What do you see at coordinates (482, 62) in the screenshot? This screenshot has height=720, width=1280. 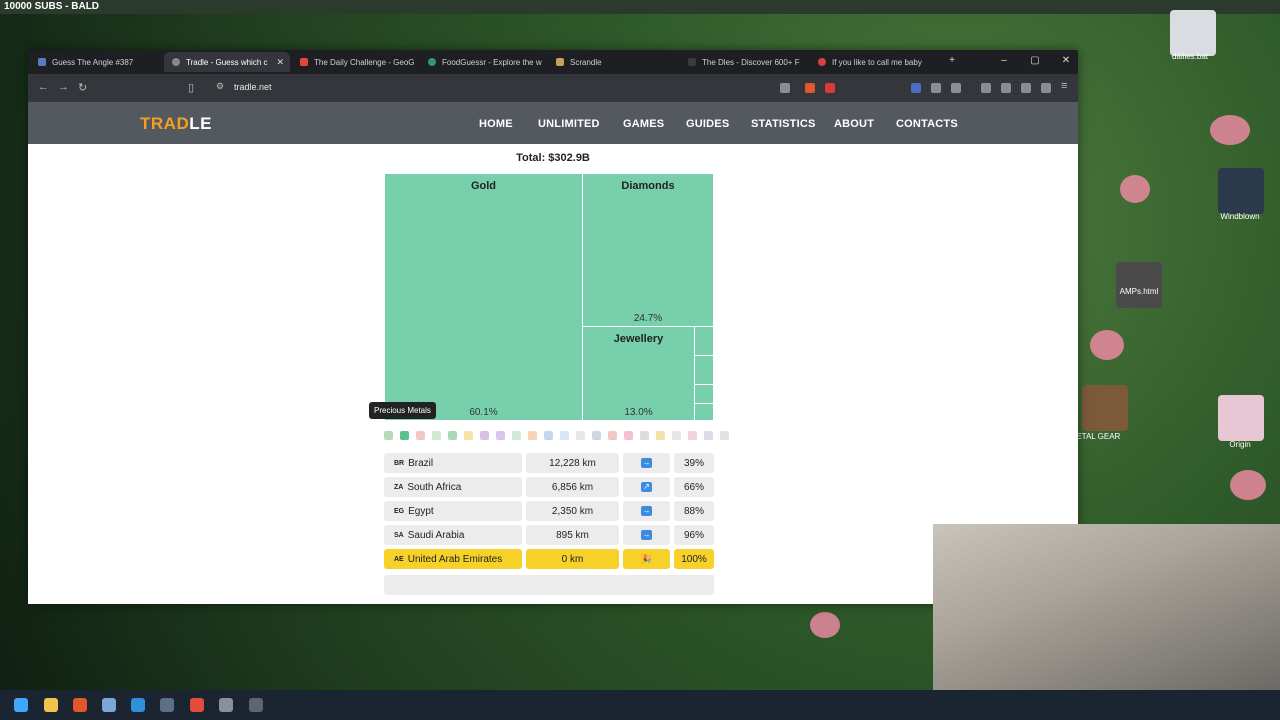 I see `tab-foodguessr: FoodGuessr - Explore the w` at bounding box center [482, 62].